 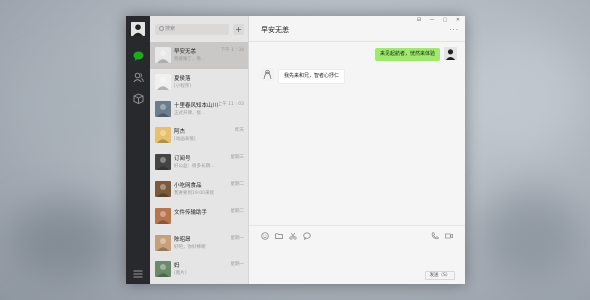 What do you see at coordinates (286, 236) in the screenshot?
I see `input-toolbar` at bounding box center [286, 236].